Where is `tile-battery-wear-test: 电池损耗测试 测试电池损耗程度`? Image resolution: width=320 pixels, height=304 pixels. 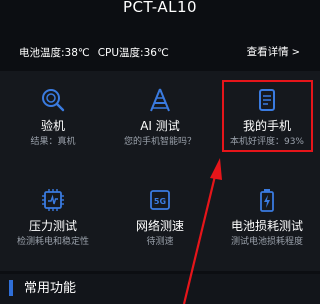
tile-battery-wear-test: 电池损耗测试 测试电池损耗程度 is located at coordinates (267, 213).